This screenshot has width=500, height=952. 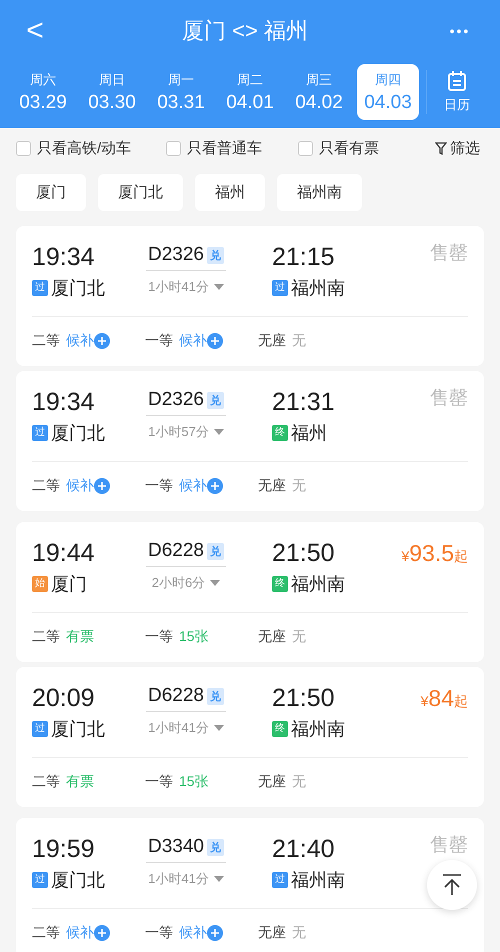 I want to click on filter-checkbox: 只看普通车, so click(x=232, y=148).